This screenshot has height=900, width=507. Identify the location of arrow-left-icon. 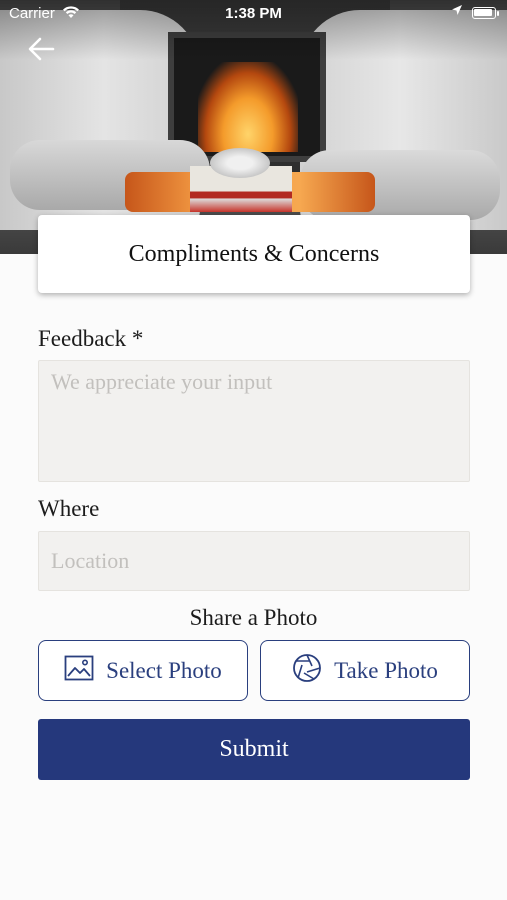
(41, 51).